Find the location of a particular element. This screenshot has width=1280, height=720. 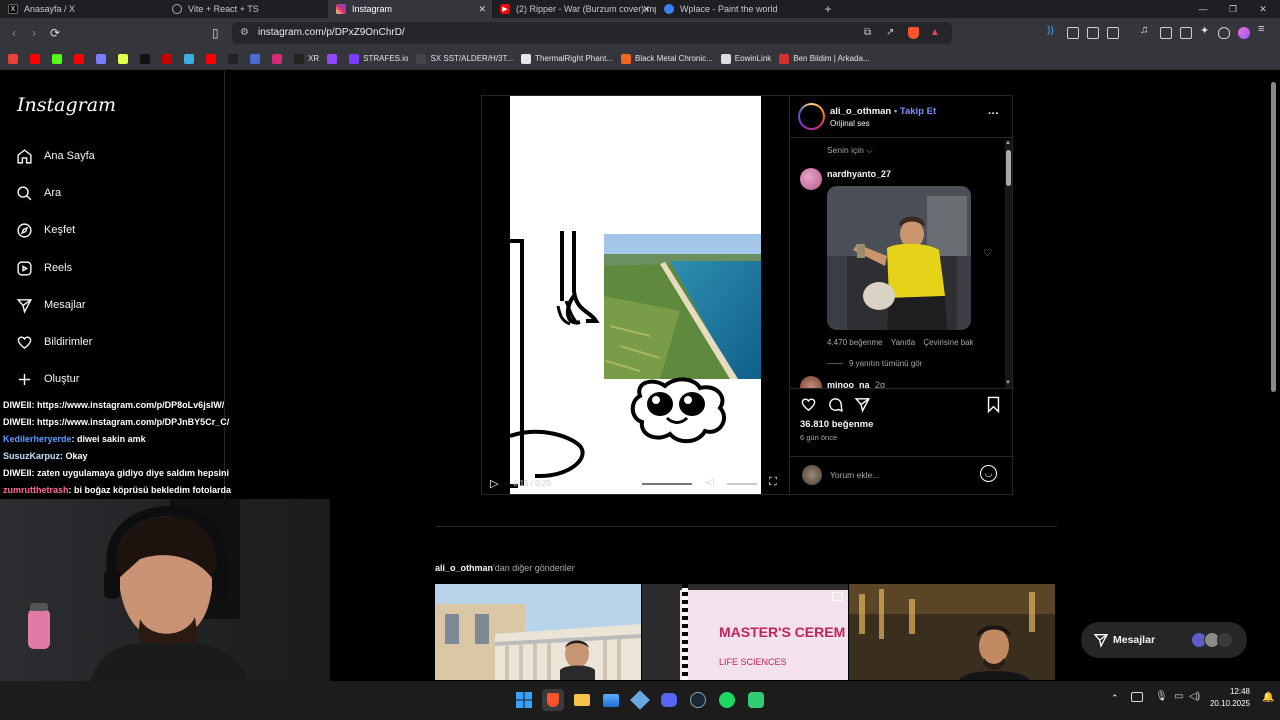

emoji-icon: ◡ is located at coordinates (988, 473).